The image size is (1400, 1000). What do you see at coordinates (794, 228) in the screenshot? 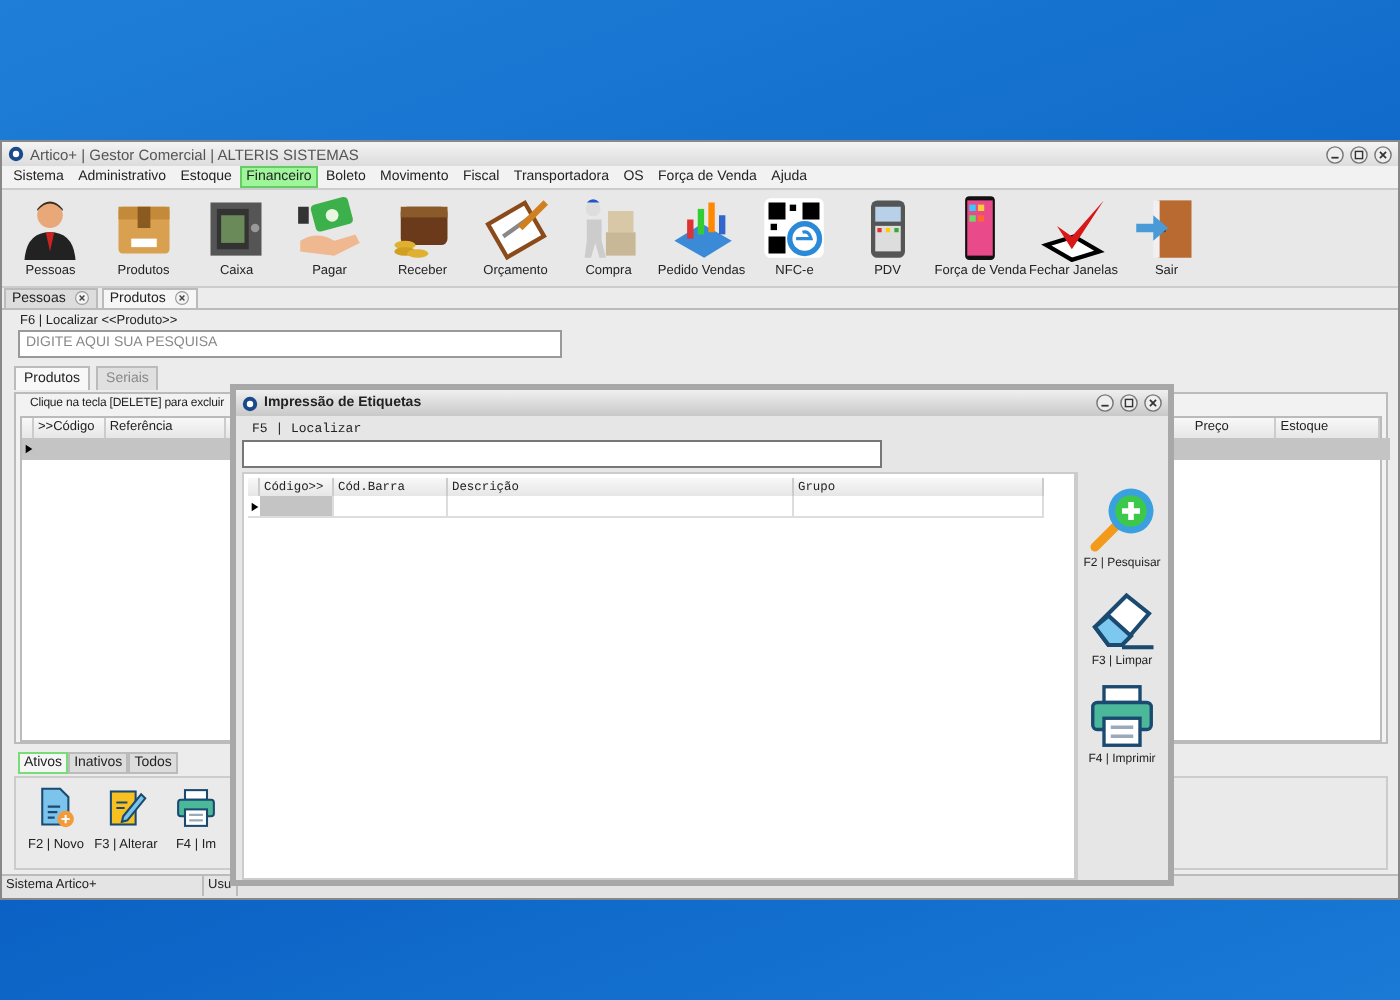
I see `qr-code-icon` at bounding box center [794, 228].